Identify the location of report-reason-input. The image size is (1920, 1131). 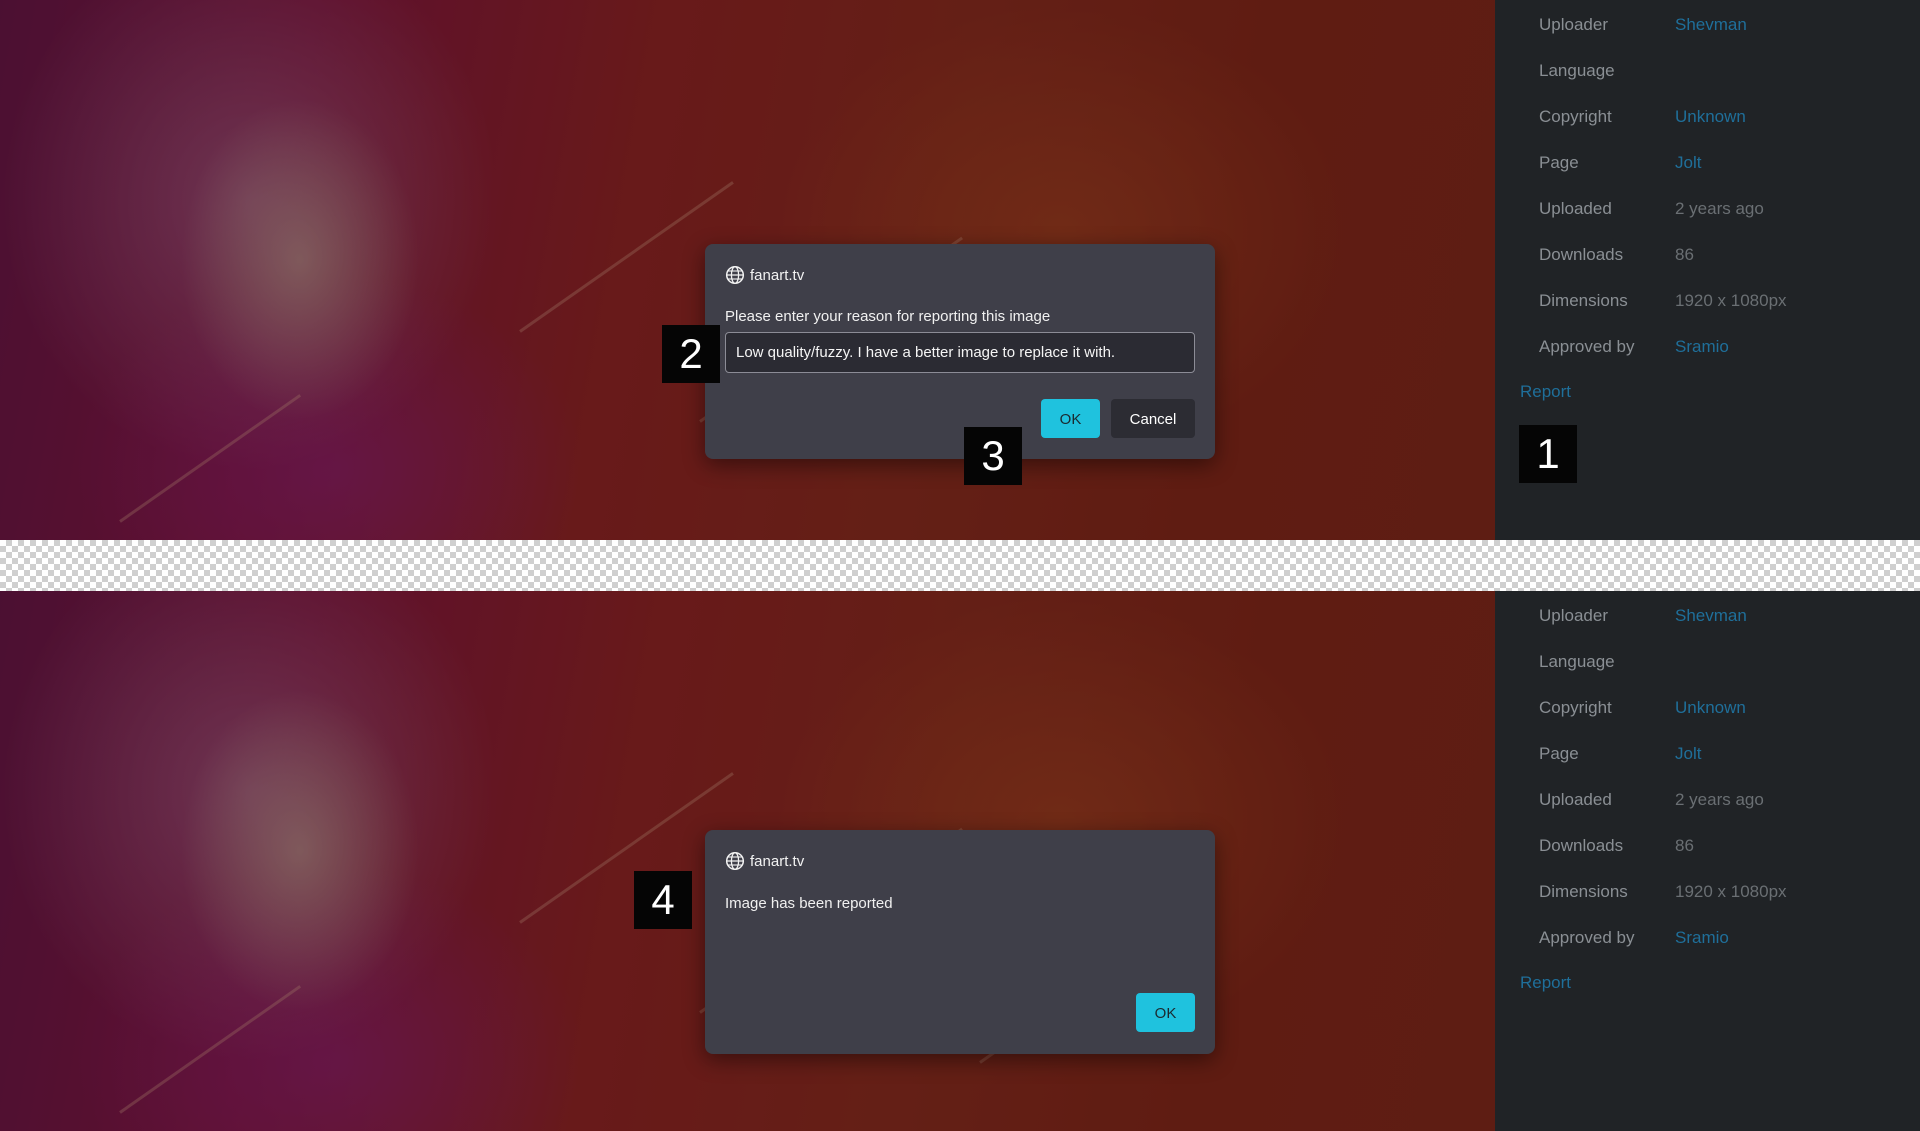
(960, 352).